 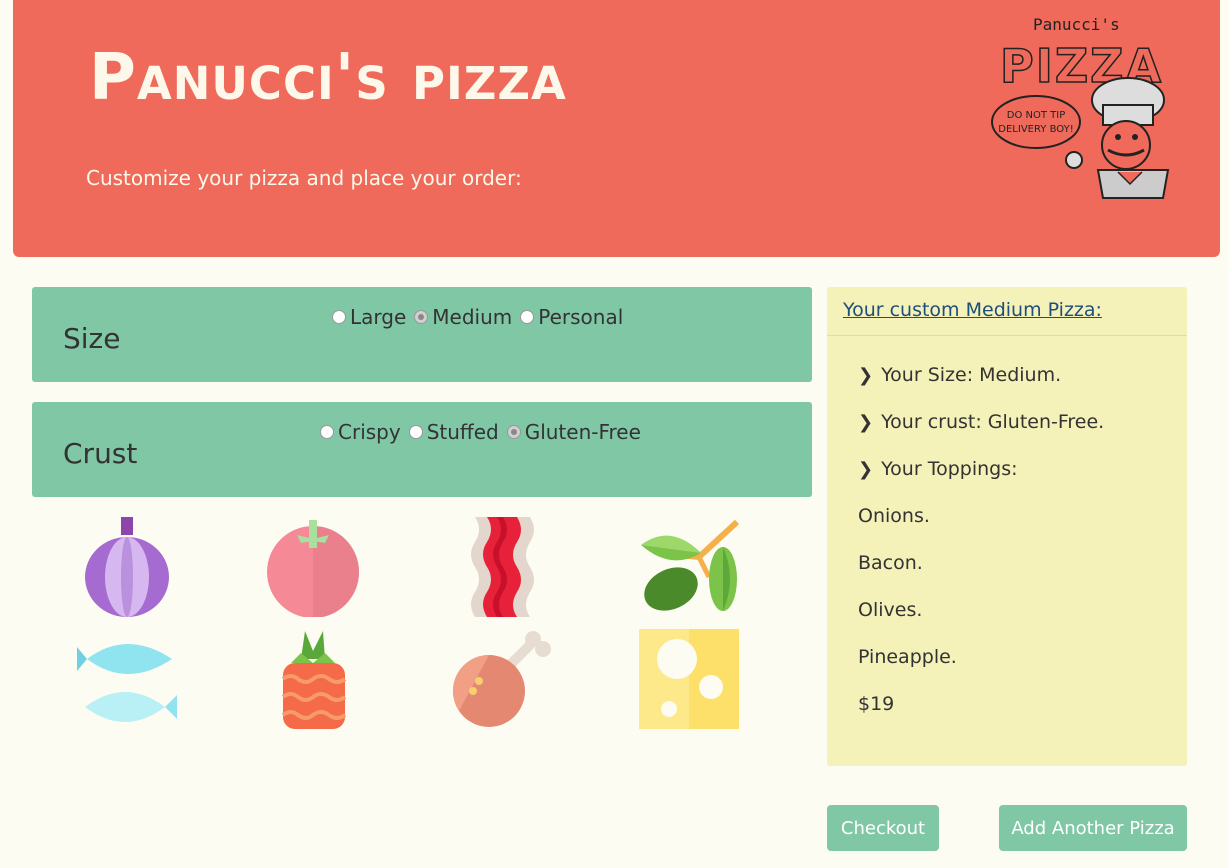 I want to click on summary-topping-item: Bacon., so click(x=890, y=563).